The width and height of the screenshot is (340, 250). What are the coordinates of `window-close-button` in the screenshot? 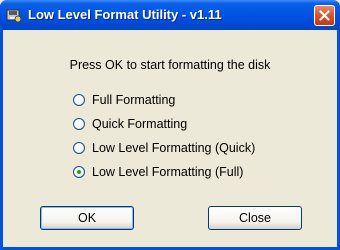 It's located at (324, 15).